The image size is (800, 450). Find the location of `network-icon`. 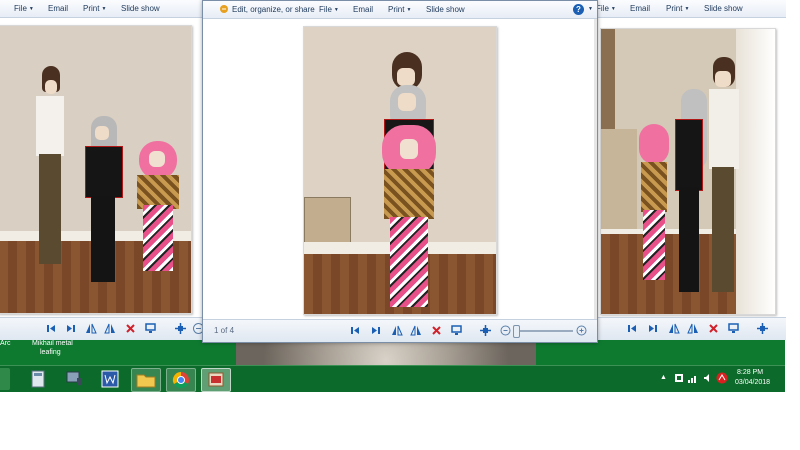

network-icon is located at coordinates (693, 378).